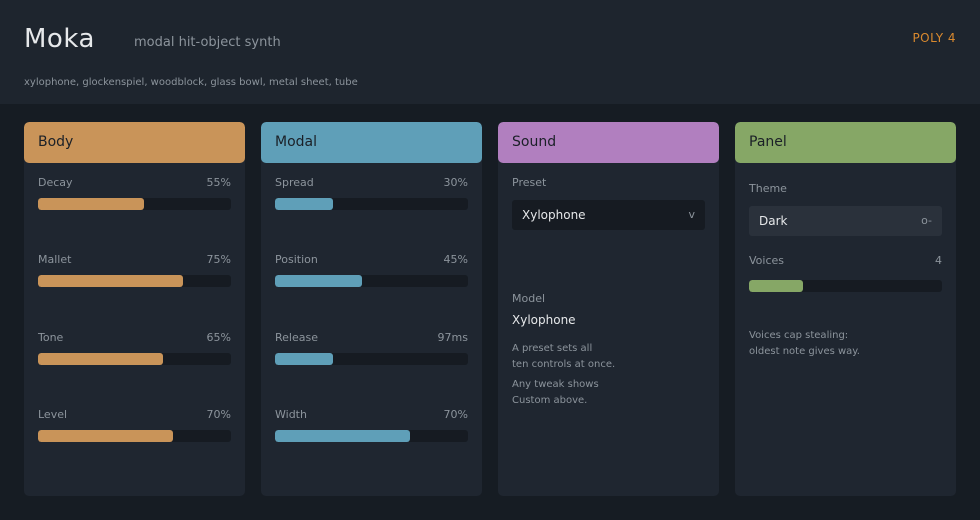  Describe the element at coordinates (134, 142) in the screenshot. I see `body-panel-header: Body` at that location.